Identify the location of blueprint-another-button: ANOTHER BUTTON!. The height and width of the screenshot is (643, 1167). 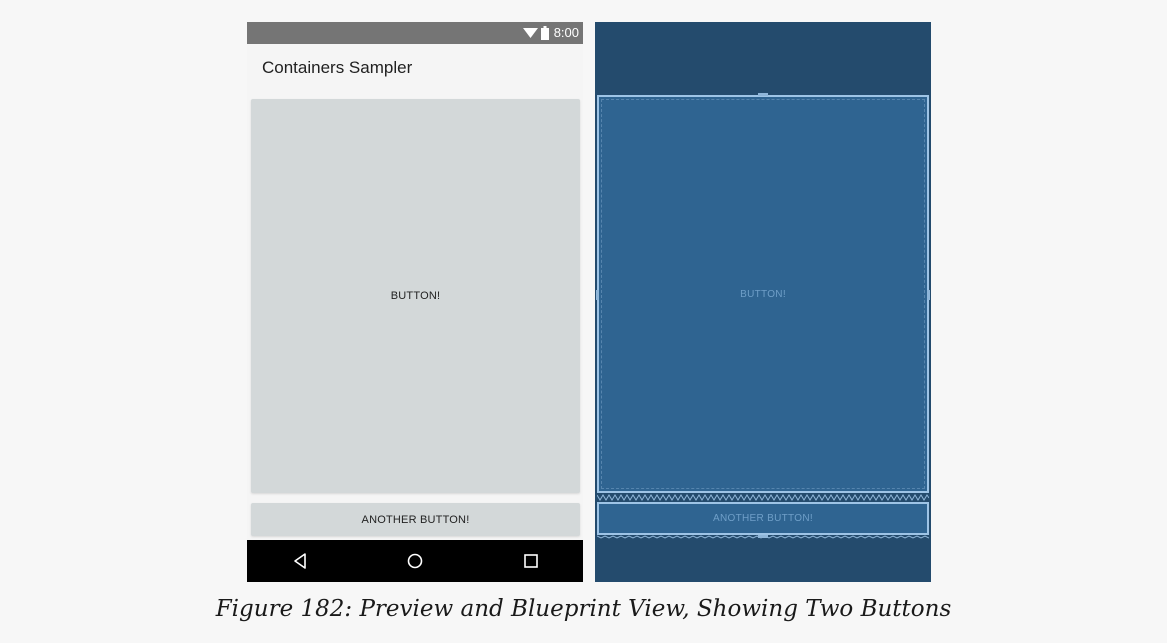
(763, 518).